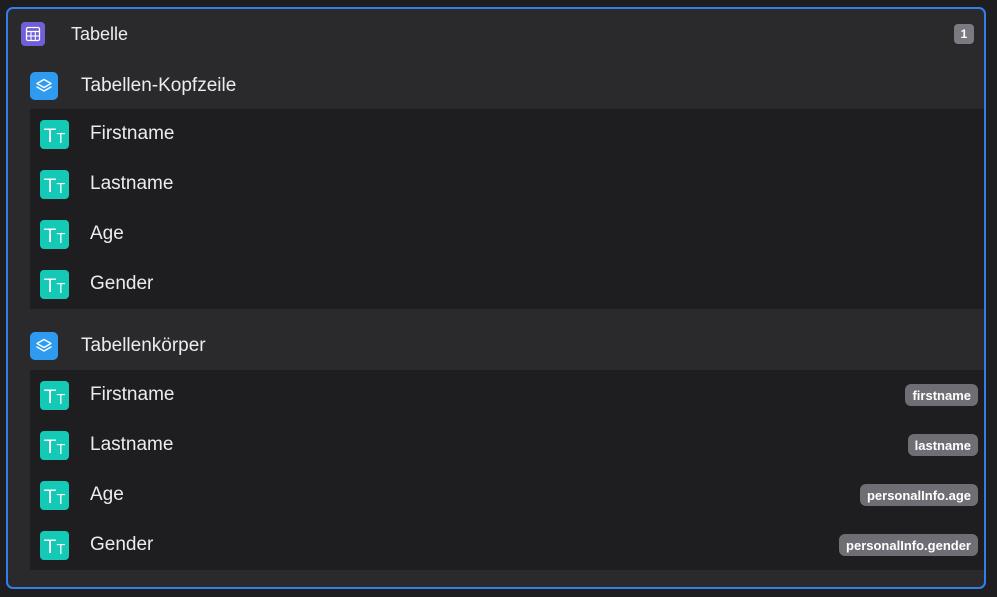  Describe the element at coordinates (507, 346) in the screenshot. I see `tree-item-table-body: Tabellenkörper` at that location.